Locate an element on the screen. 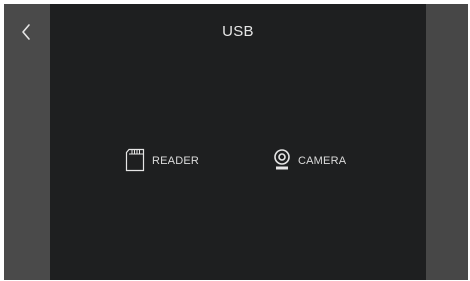  webcam-icon is located at coordinates (282, 160).